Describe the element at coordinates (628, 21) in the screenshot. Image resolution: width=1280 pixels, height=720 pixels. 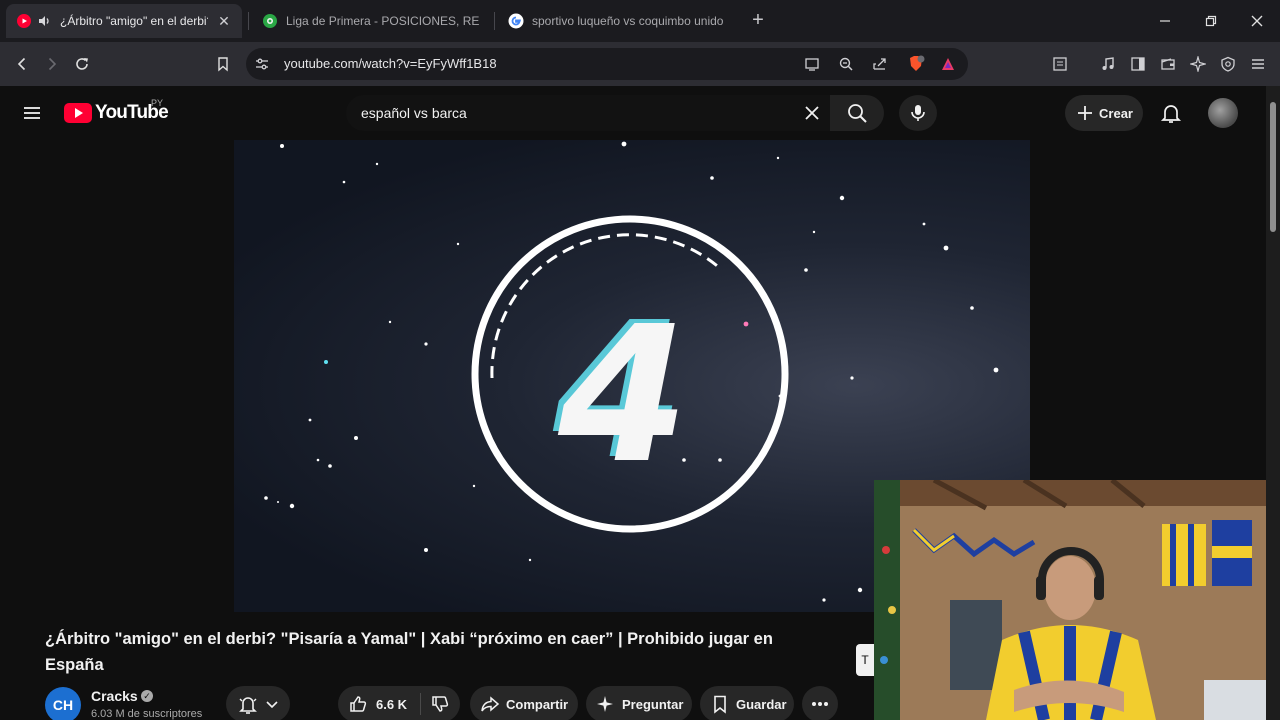
I see `tab-title: sportivo luqueño vs coquimbo unido` at that location.